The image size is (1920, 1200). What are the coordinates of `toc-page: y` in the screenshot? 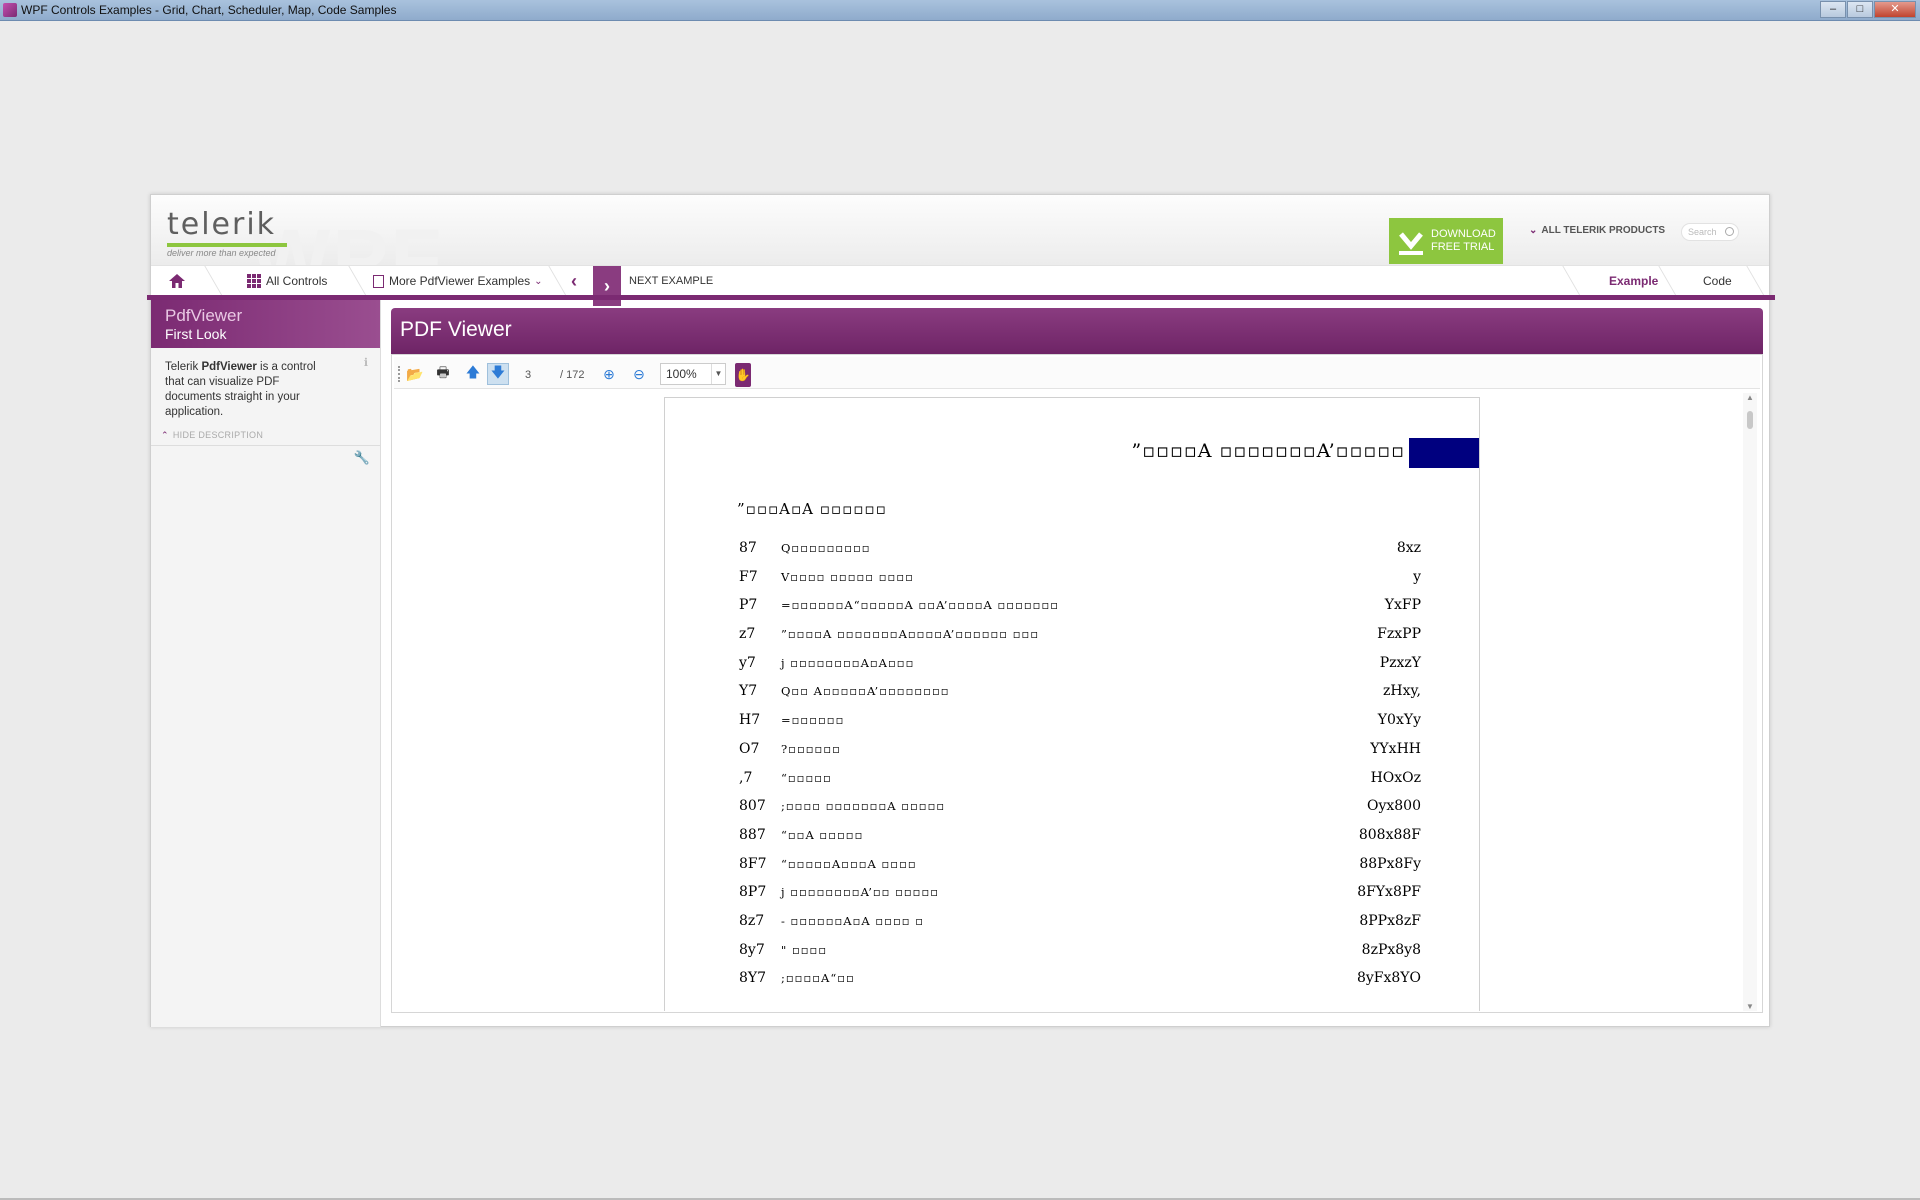 It's located at (1417, 576).